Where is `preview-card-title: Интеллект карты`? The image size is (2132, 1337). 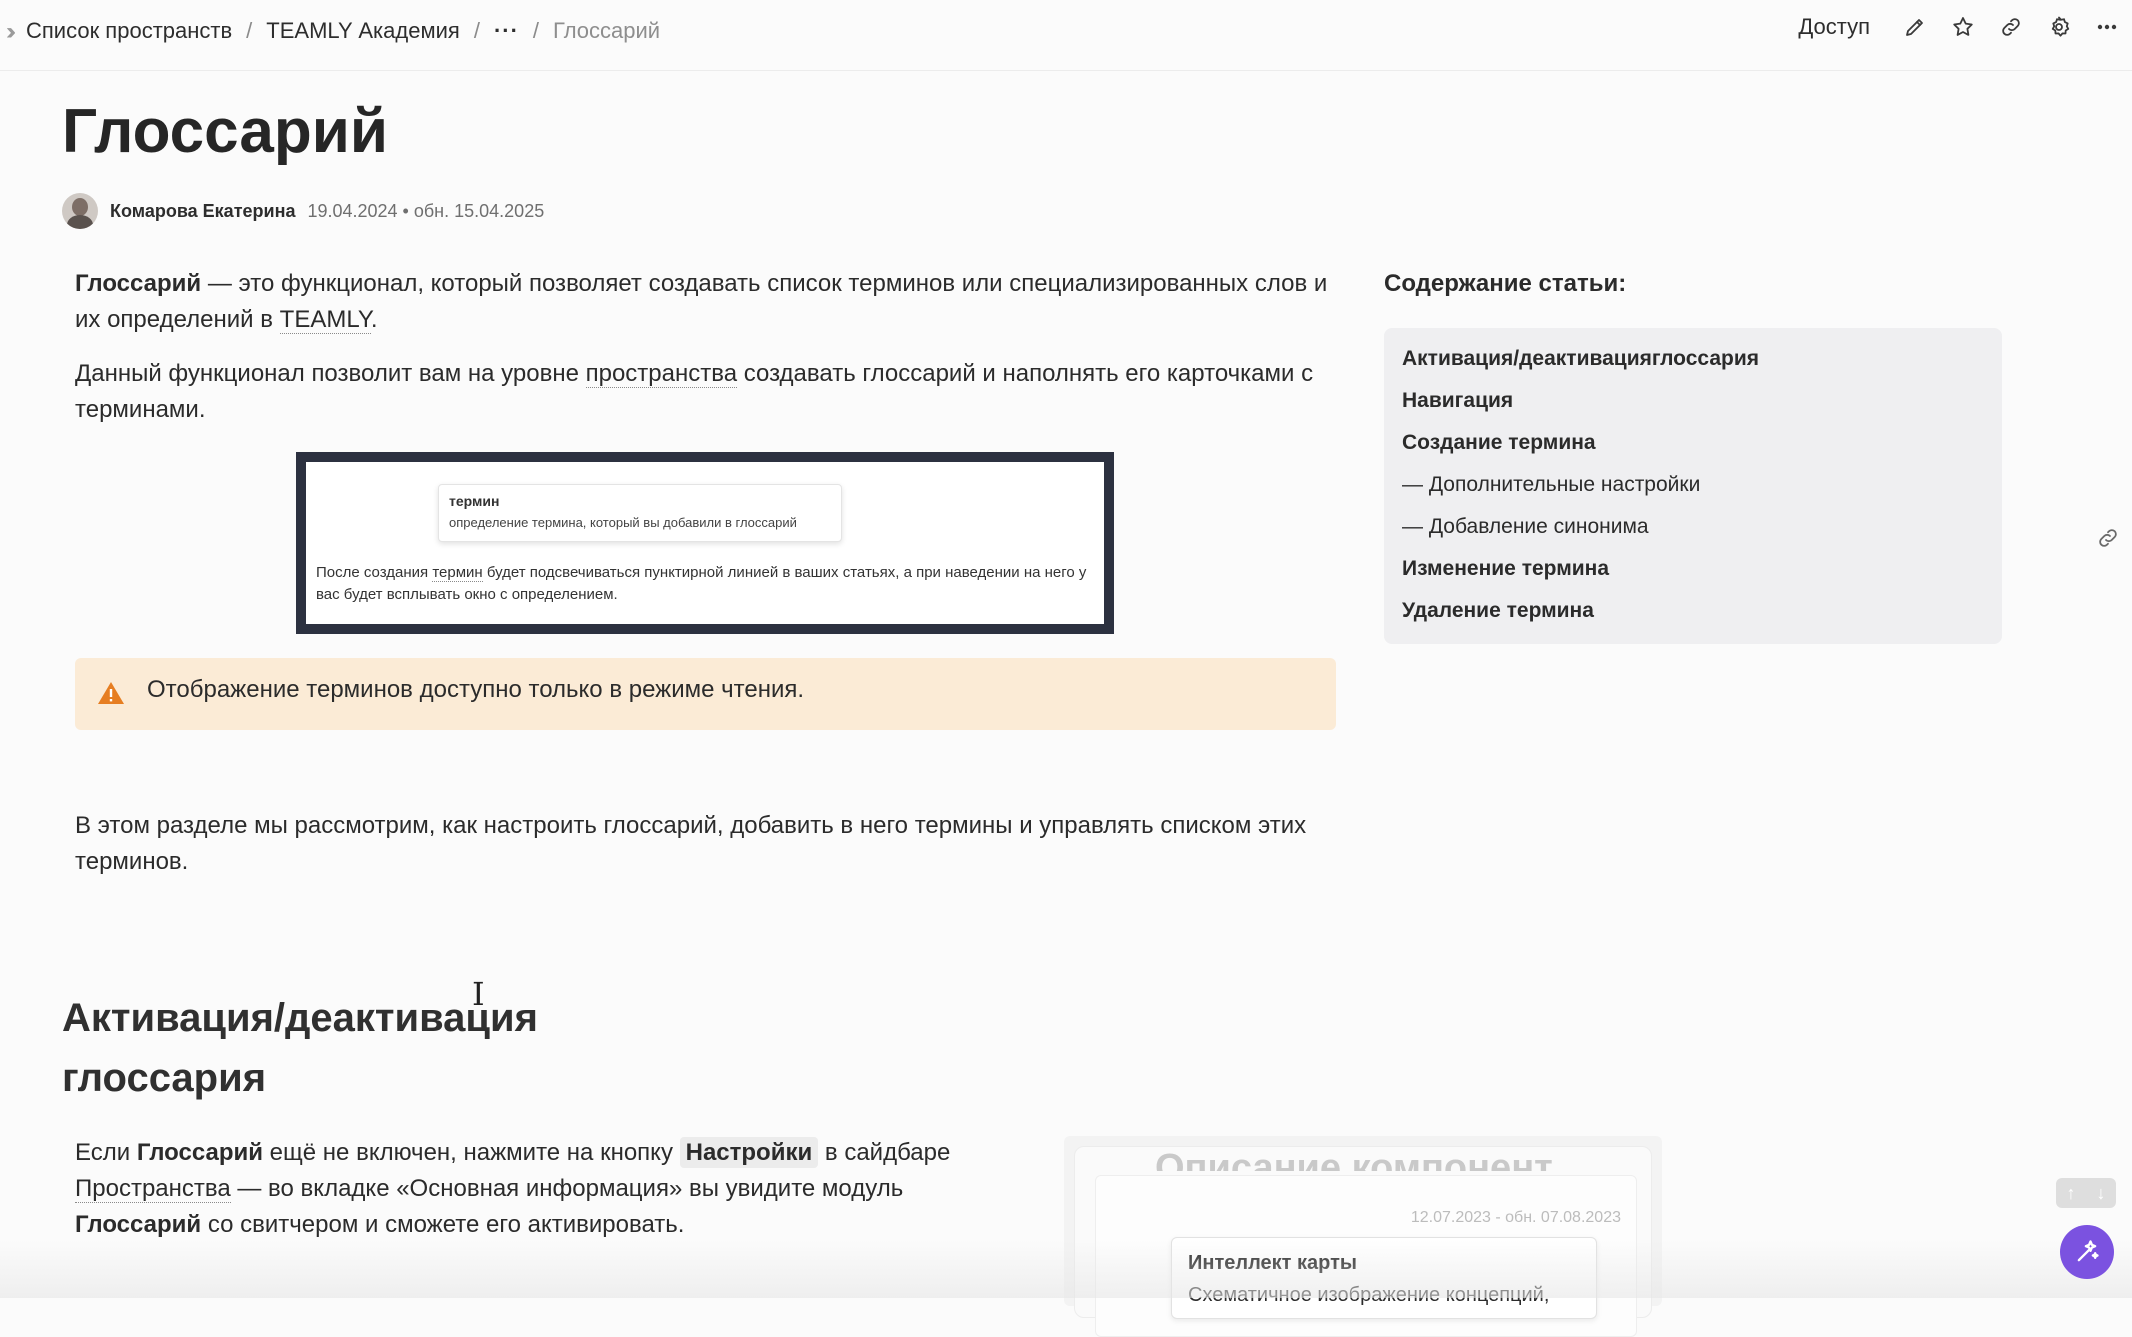 preview-card-title: Интеллект карты is located at coordinates (1272, 1263).